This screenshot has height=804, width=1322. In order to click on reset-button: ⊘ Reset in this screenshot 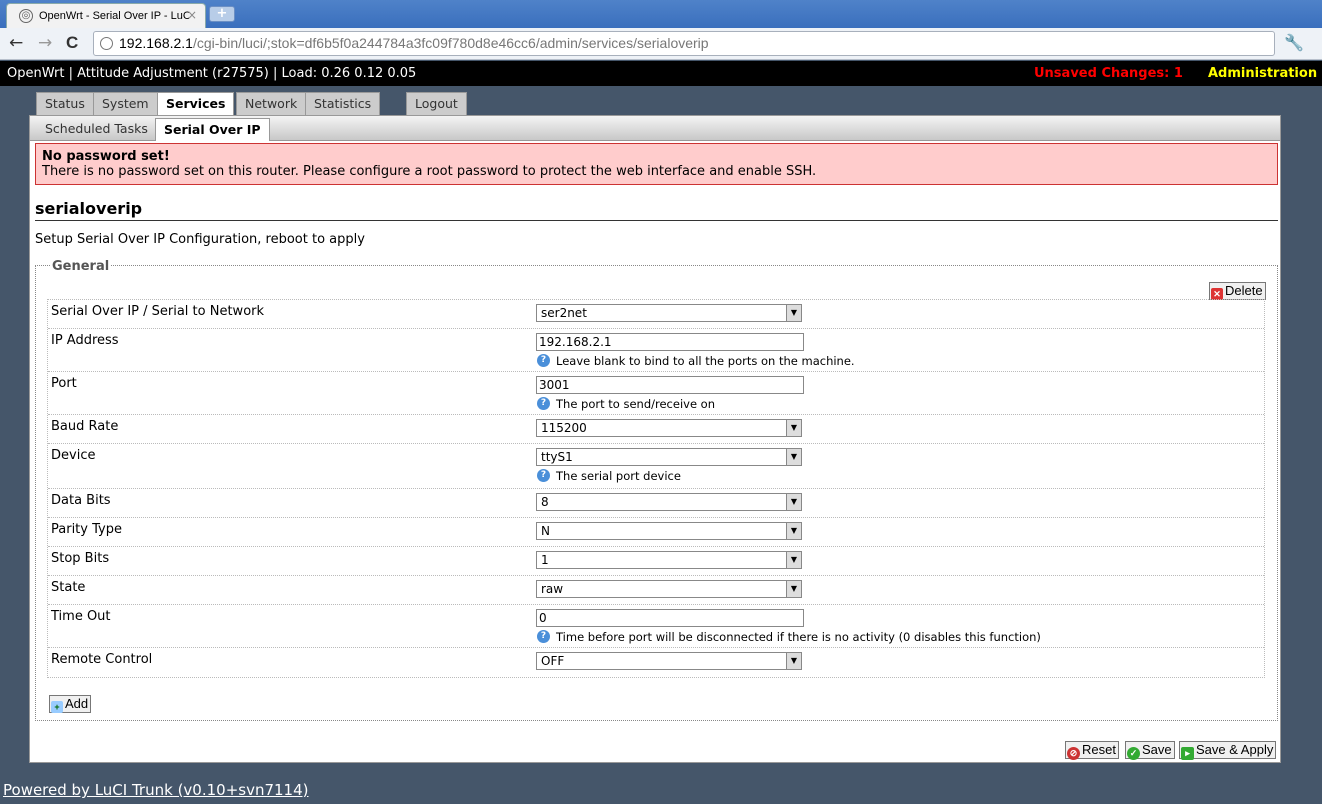, I will do `click(1092, 750)`.